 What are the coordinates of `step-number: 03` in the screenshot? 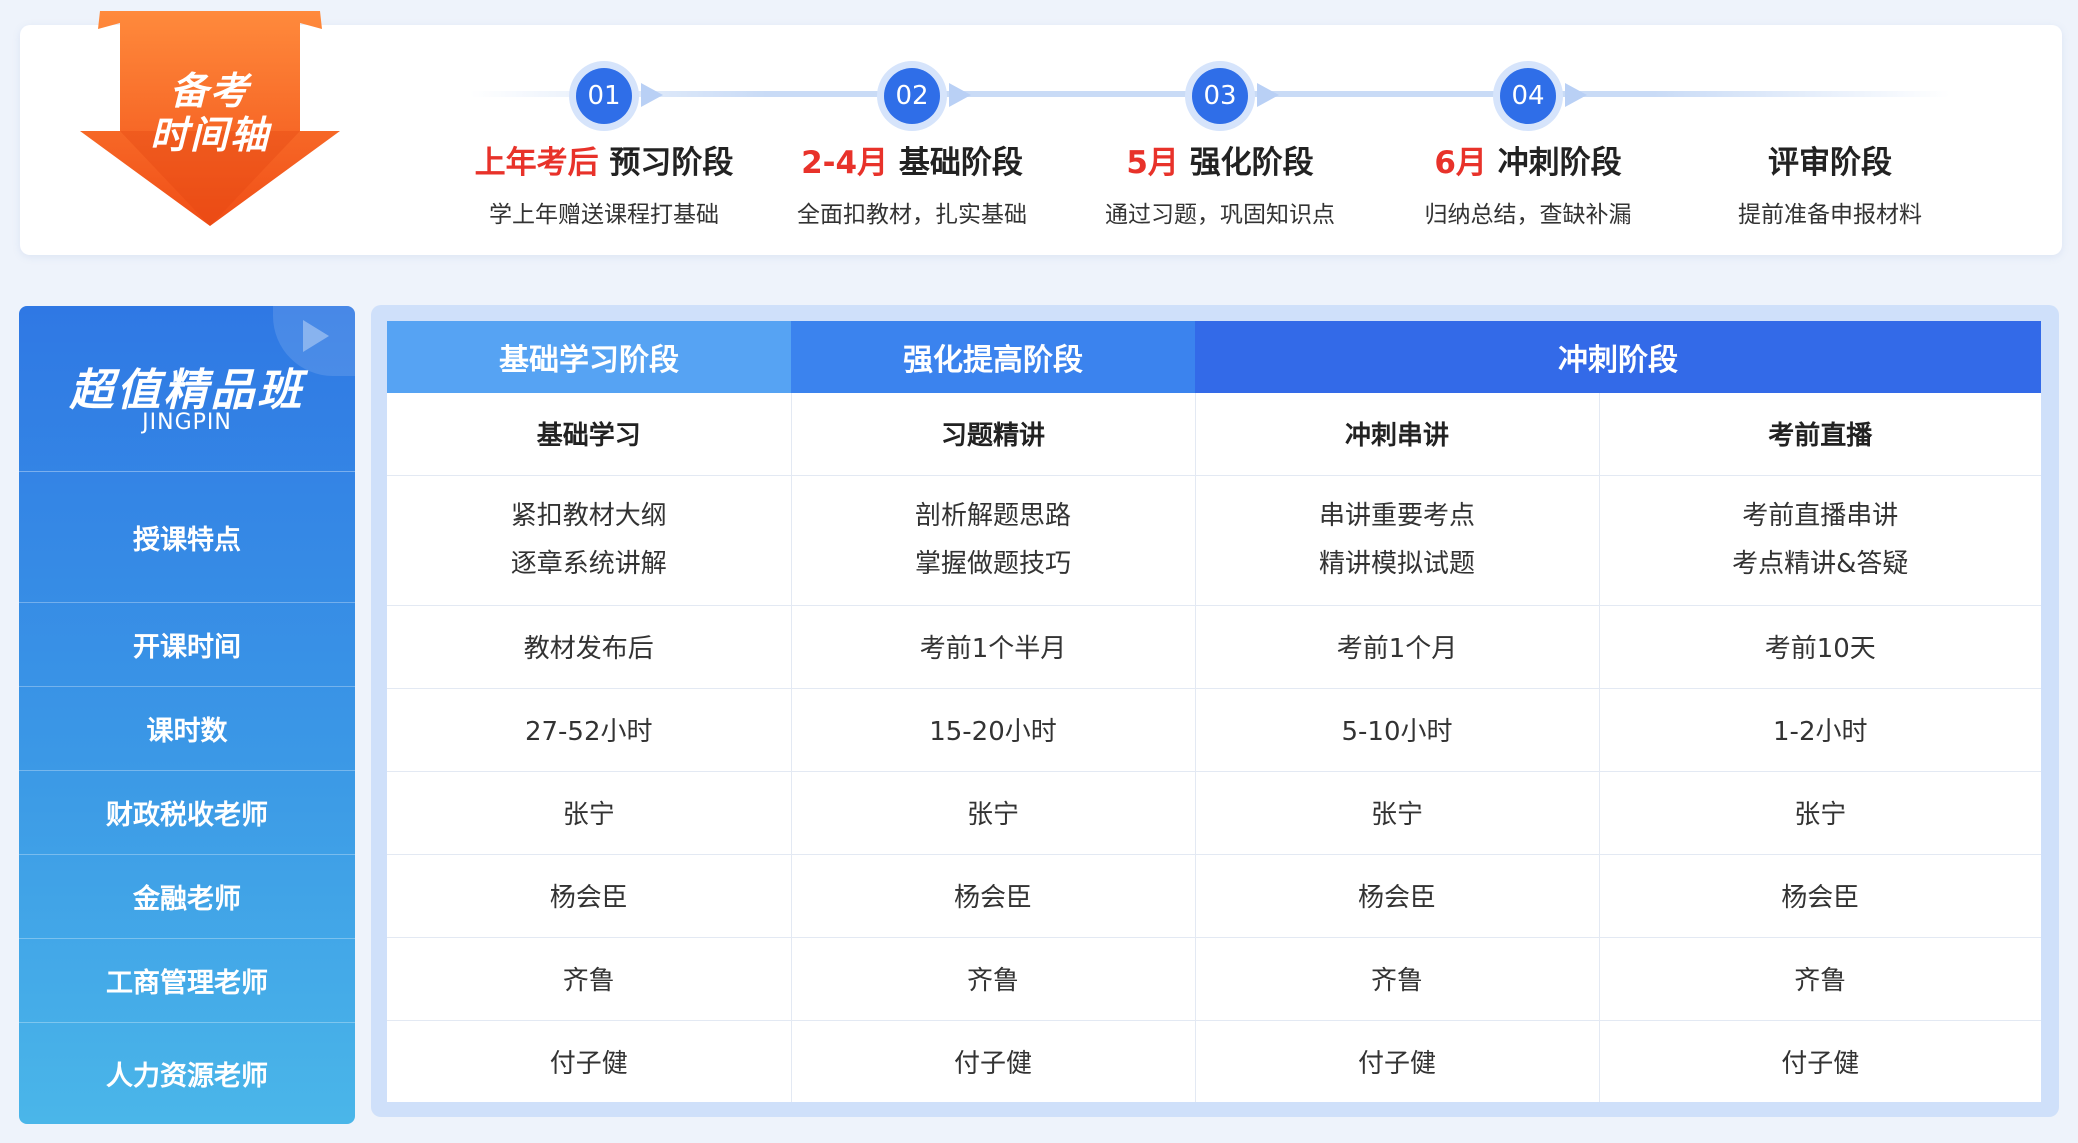 It's located at (1220, 96).